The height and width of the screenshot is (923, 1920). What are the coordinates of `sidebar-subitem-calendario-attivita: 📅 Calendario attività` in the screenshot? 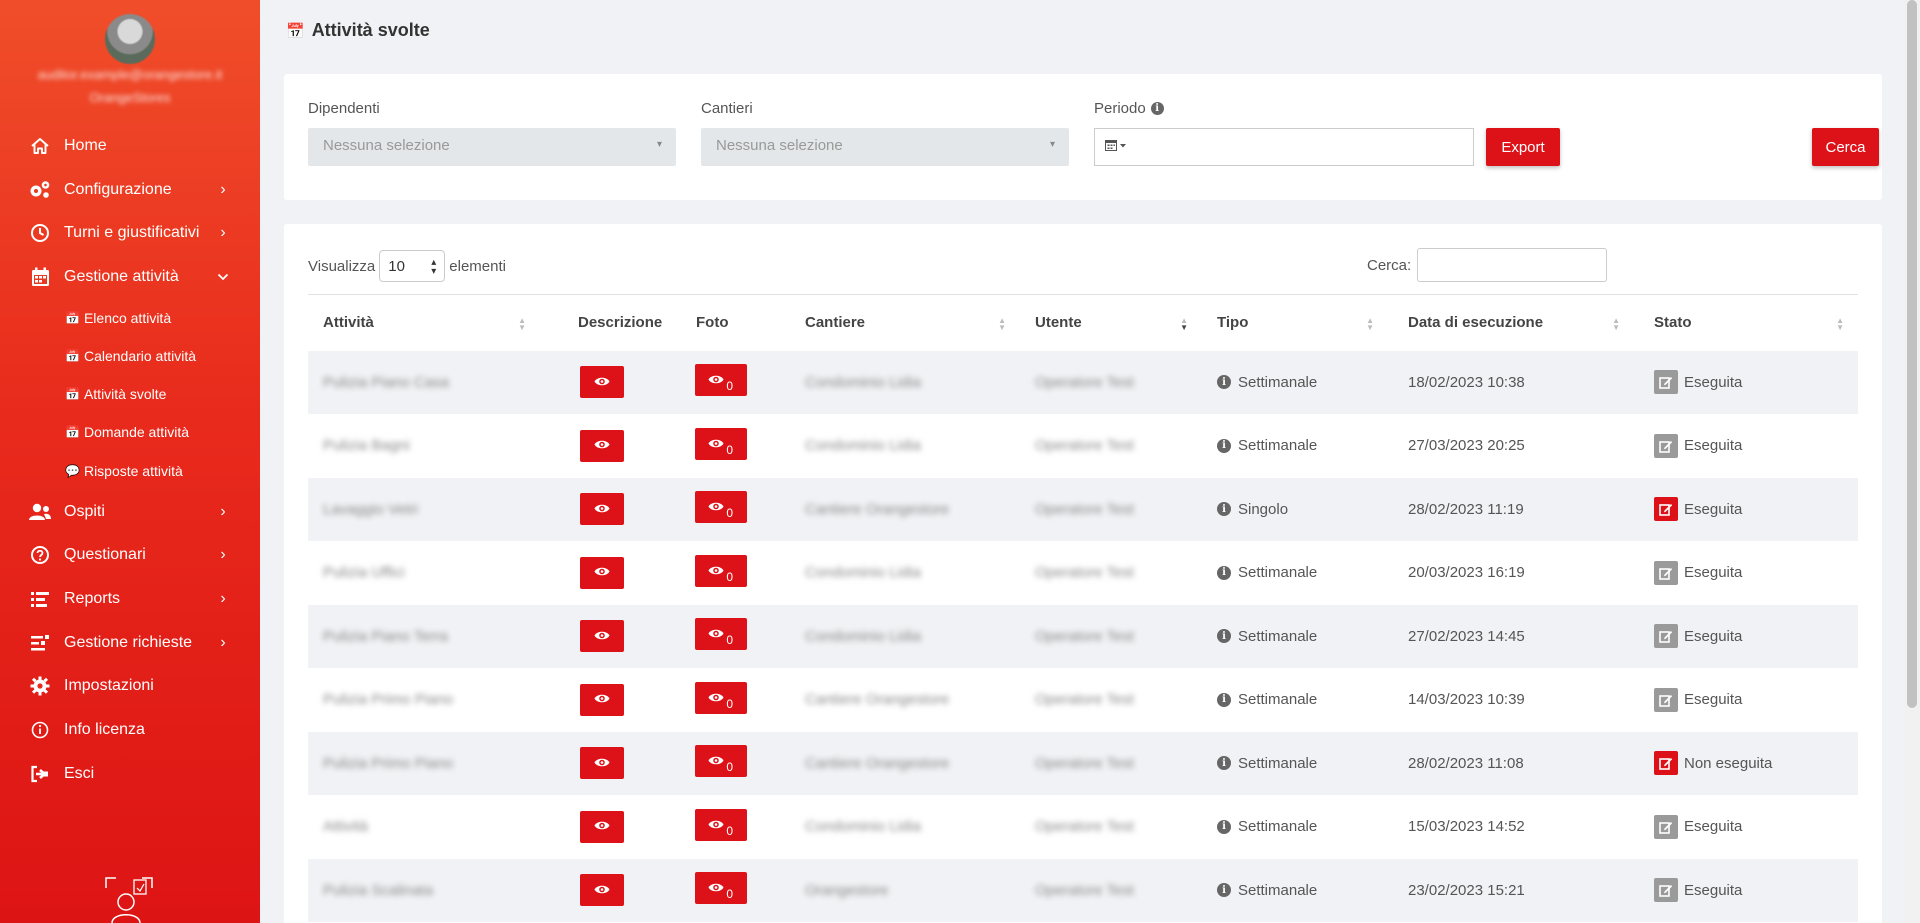 It's located at (130, 356).